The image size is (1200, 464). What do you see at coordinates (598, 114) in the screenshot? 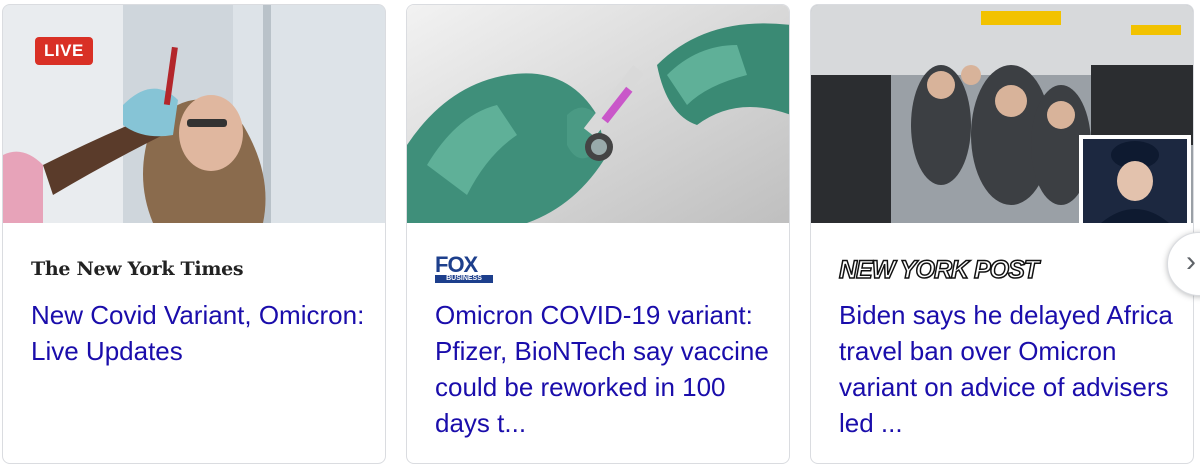
I see `card-2-thumbnail` at bounding box center [598, 114].